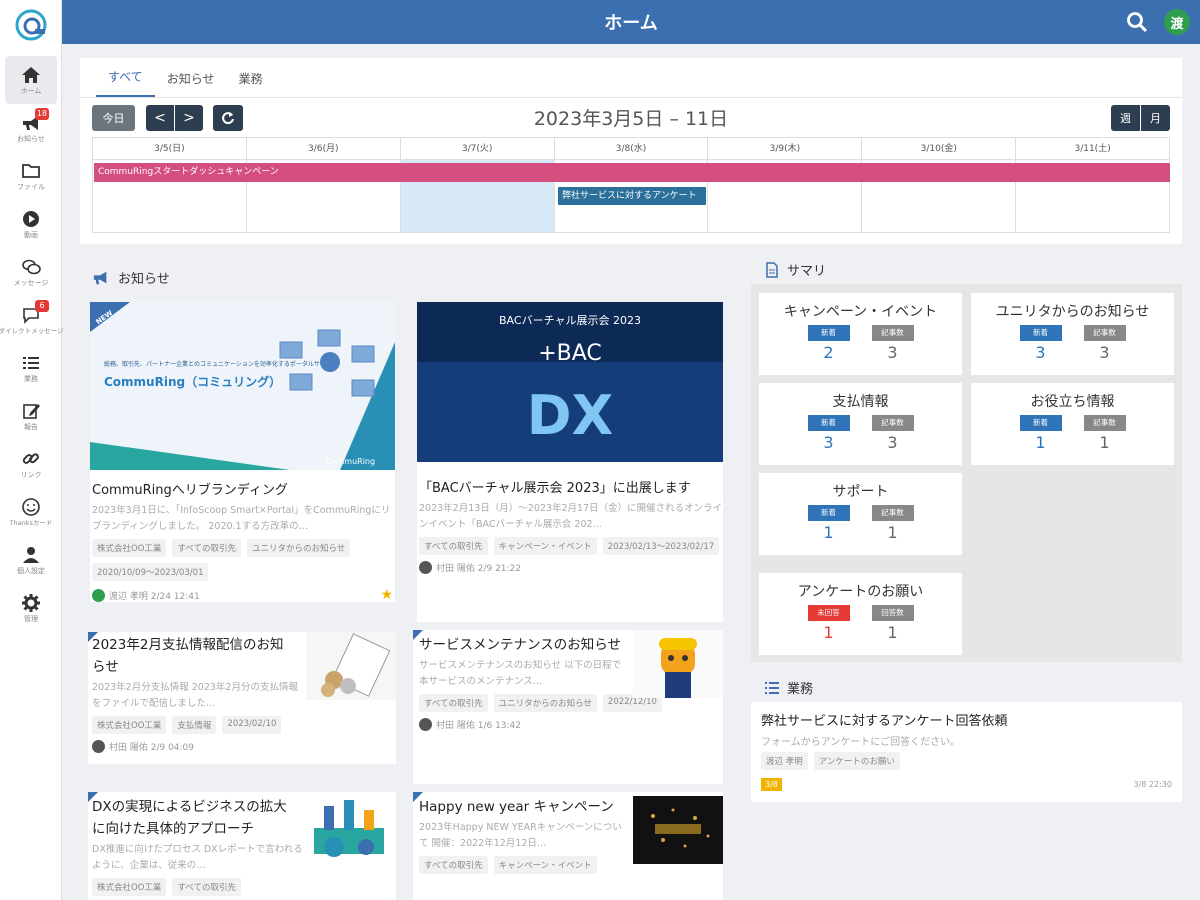 Image resolution: width=1200 pixels, height=900 pixels. Describe the element at coordinates (1177, 22) in the screenshot. I see `user-avatar: 渡` at that location.